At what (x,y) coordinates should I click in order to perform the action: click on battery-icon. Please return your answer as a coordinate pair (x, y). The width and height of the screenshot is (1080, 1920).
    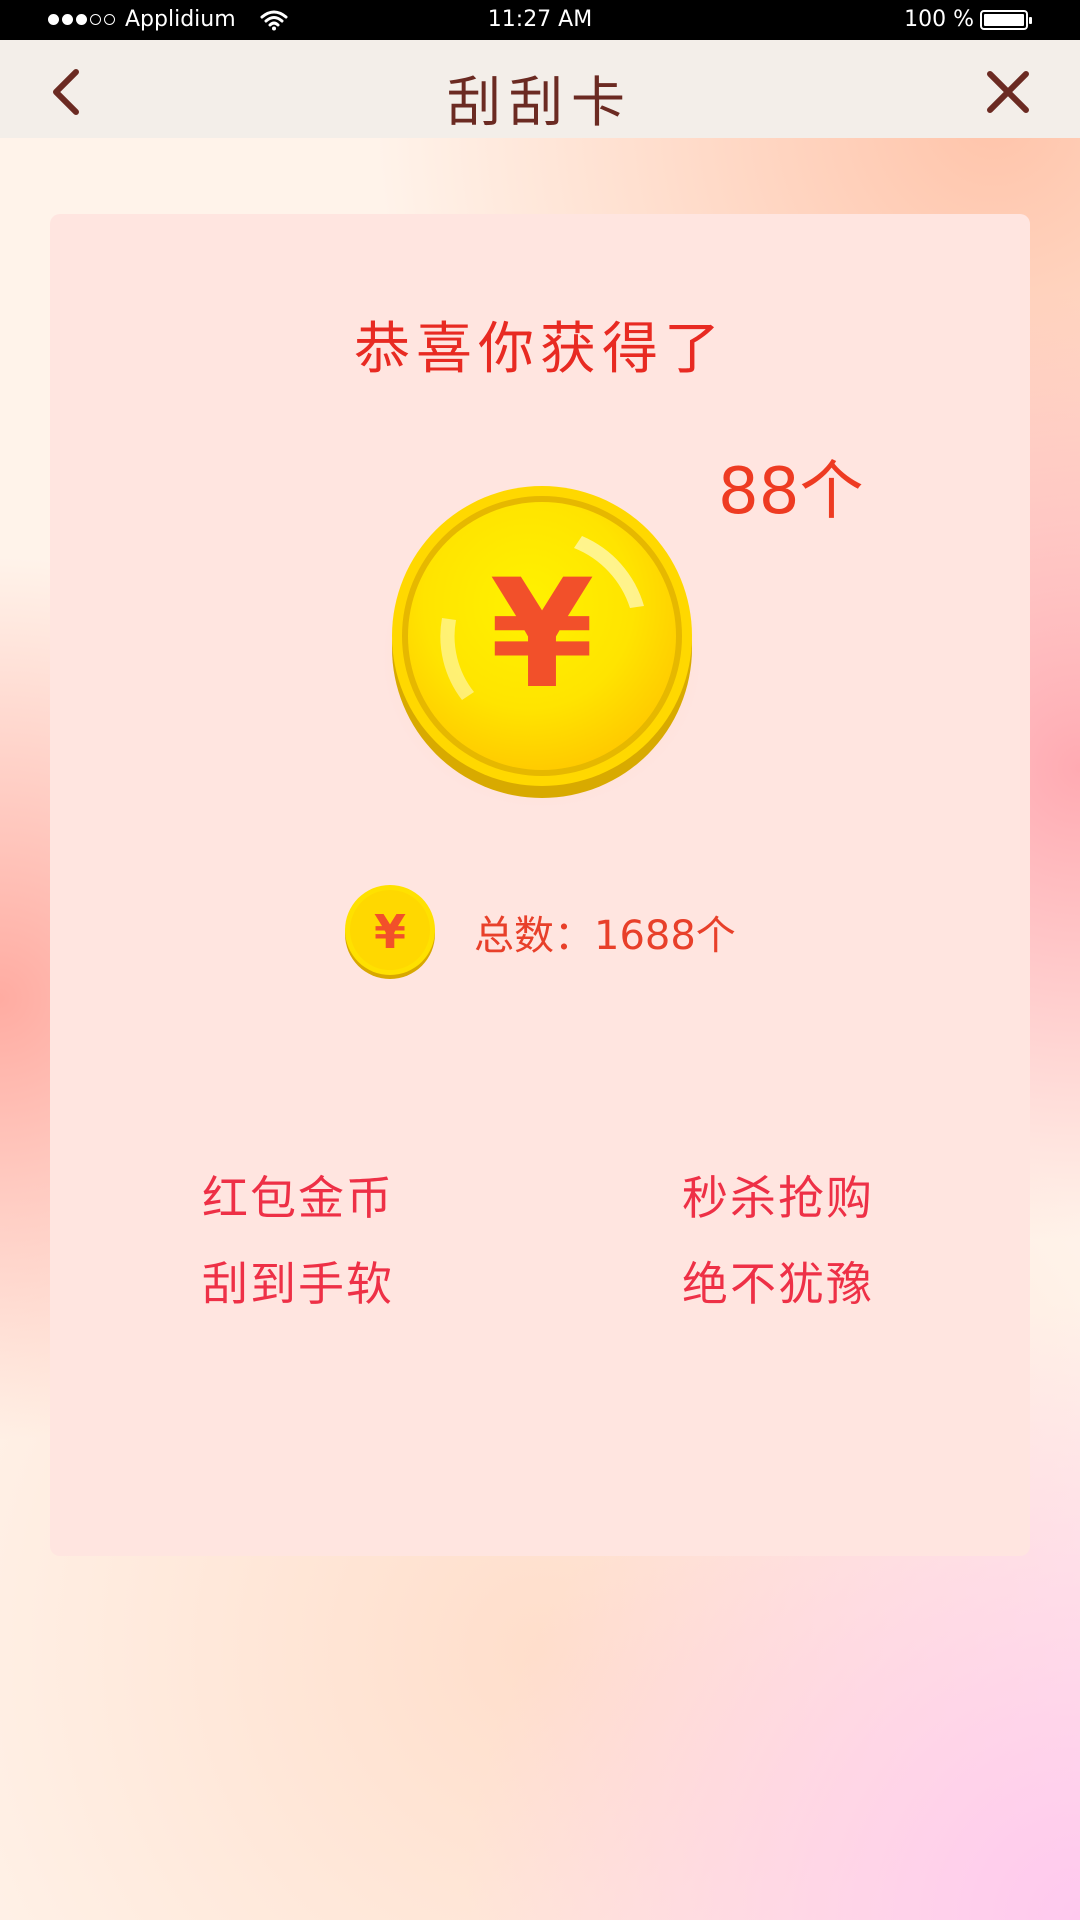
    Looking at the image, I should click on (1006, 19).